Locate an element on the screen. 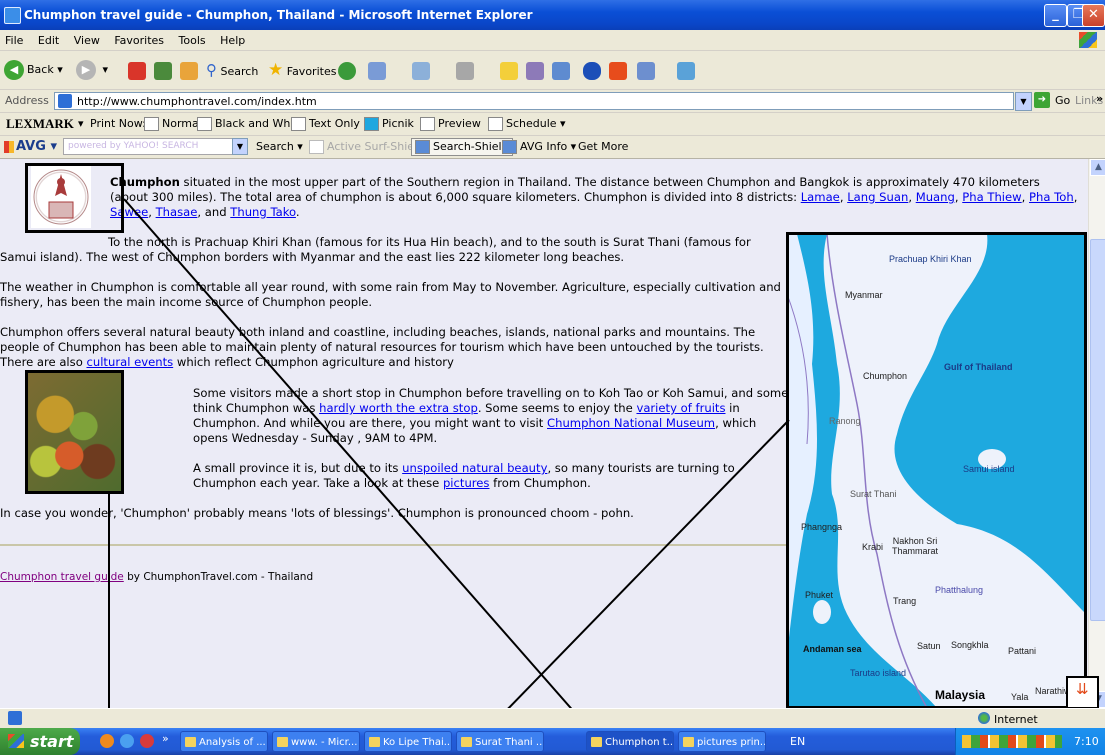 The width and height of the screenshot is (1105, 755). menu-view: View is located at coordinates (87, 38).